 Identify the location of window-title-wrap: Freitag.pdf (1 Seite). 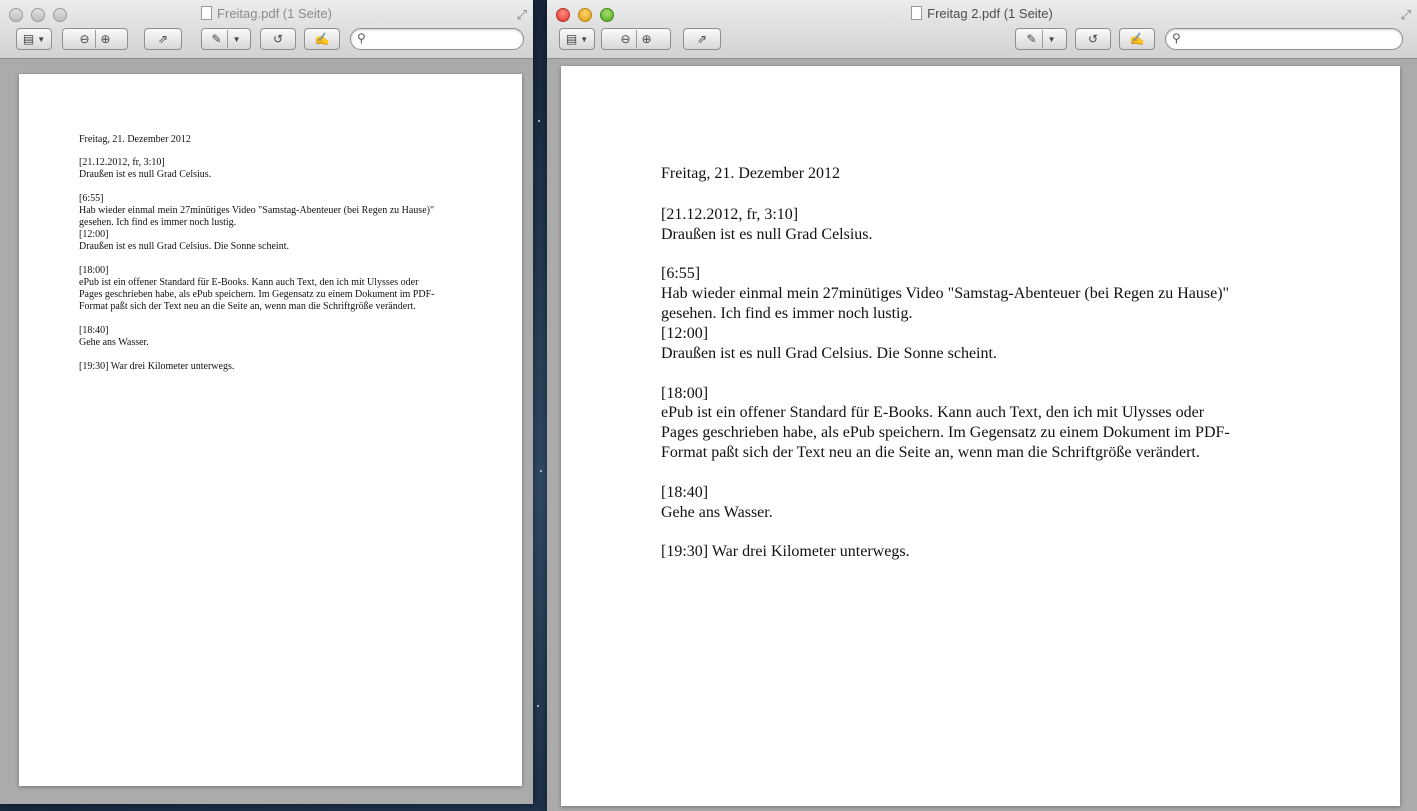
(266, 13).